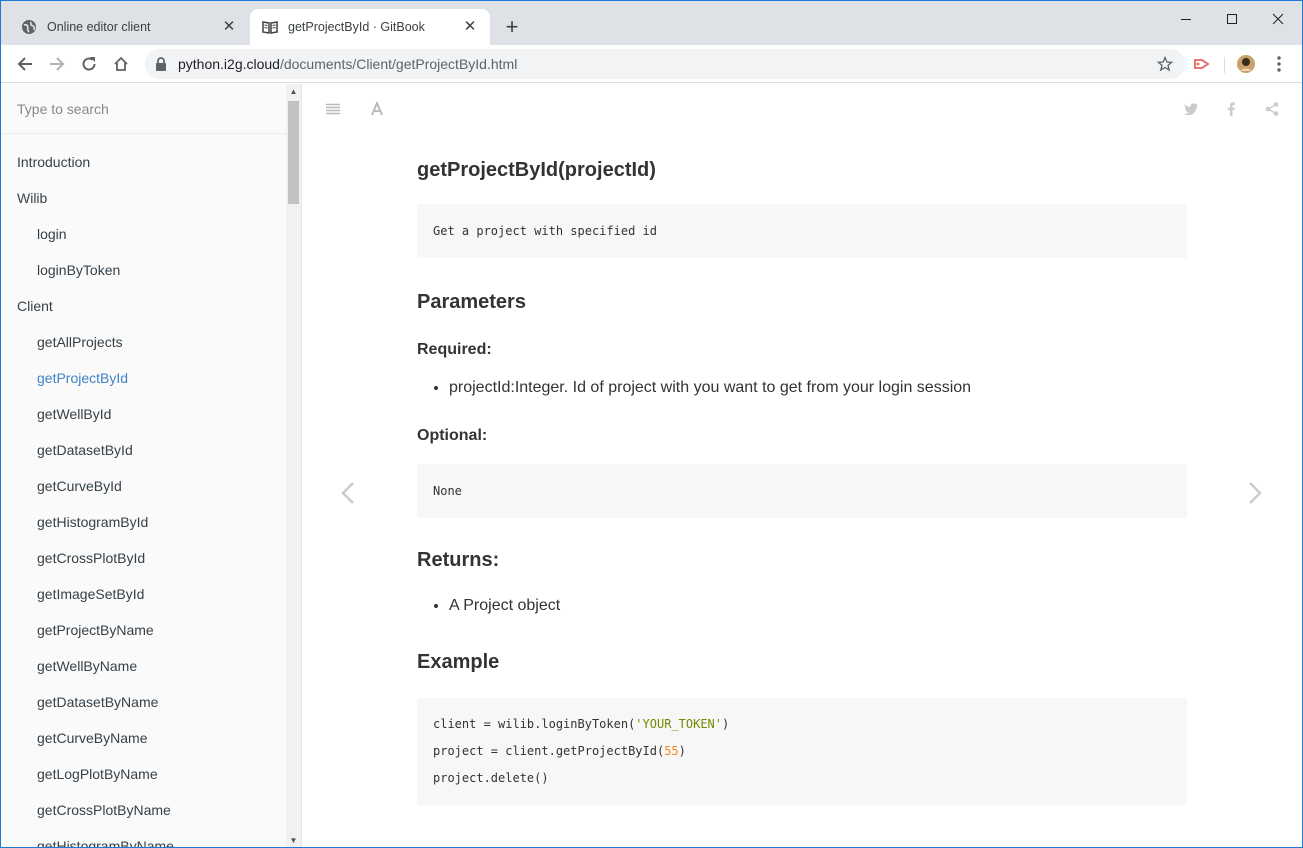 This screenshot has width=1303, height=848. Describe the element at coordinates (143, 486) in the screenshot. I see `sidebar-item-getcurvebyid: getCurveById` at that location.